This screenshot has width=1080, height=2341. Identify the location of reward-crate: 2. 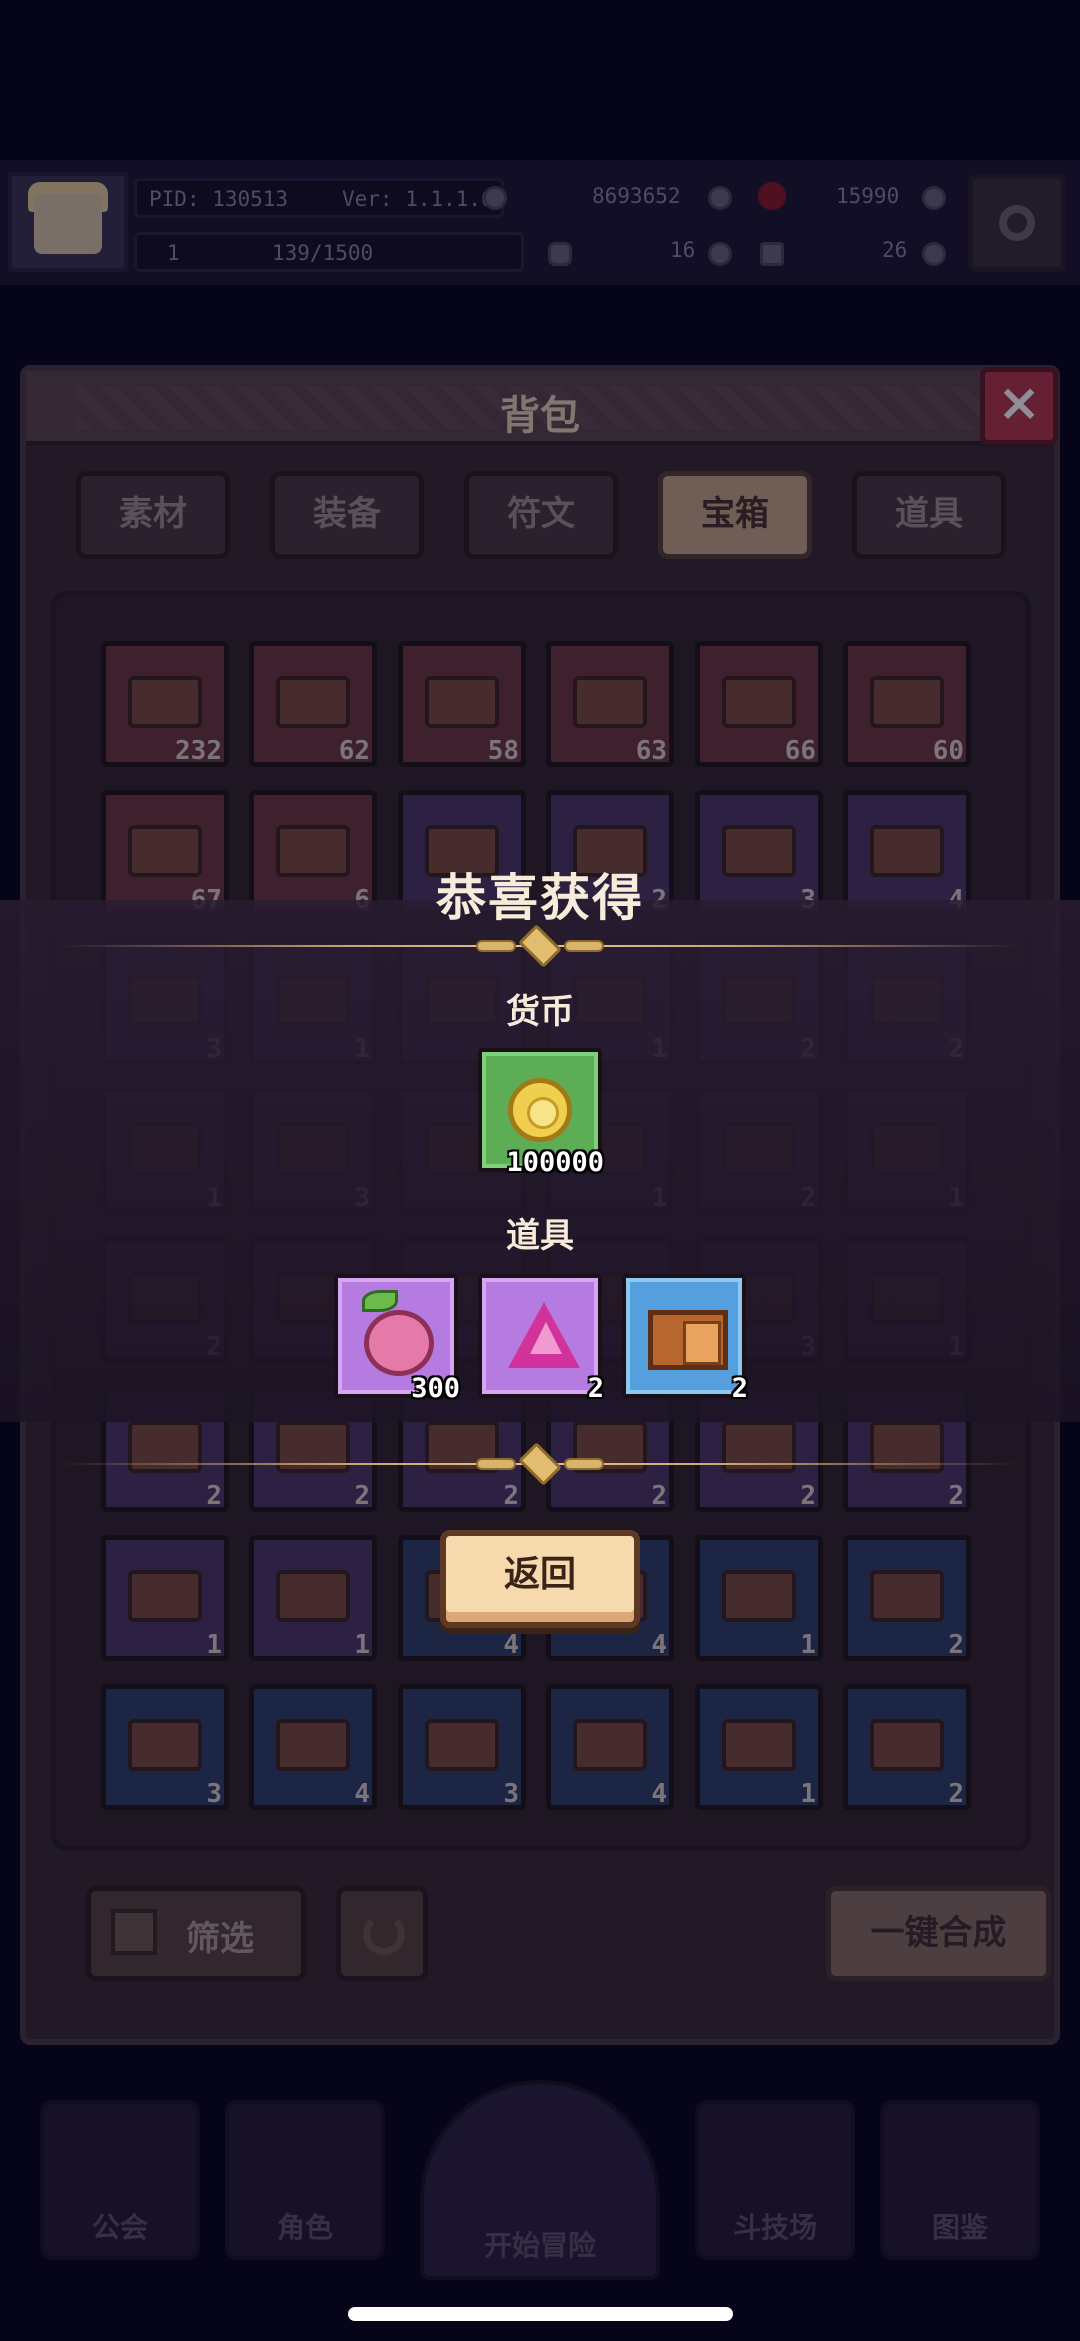
(685, 1339).